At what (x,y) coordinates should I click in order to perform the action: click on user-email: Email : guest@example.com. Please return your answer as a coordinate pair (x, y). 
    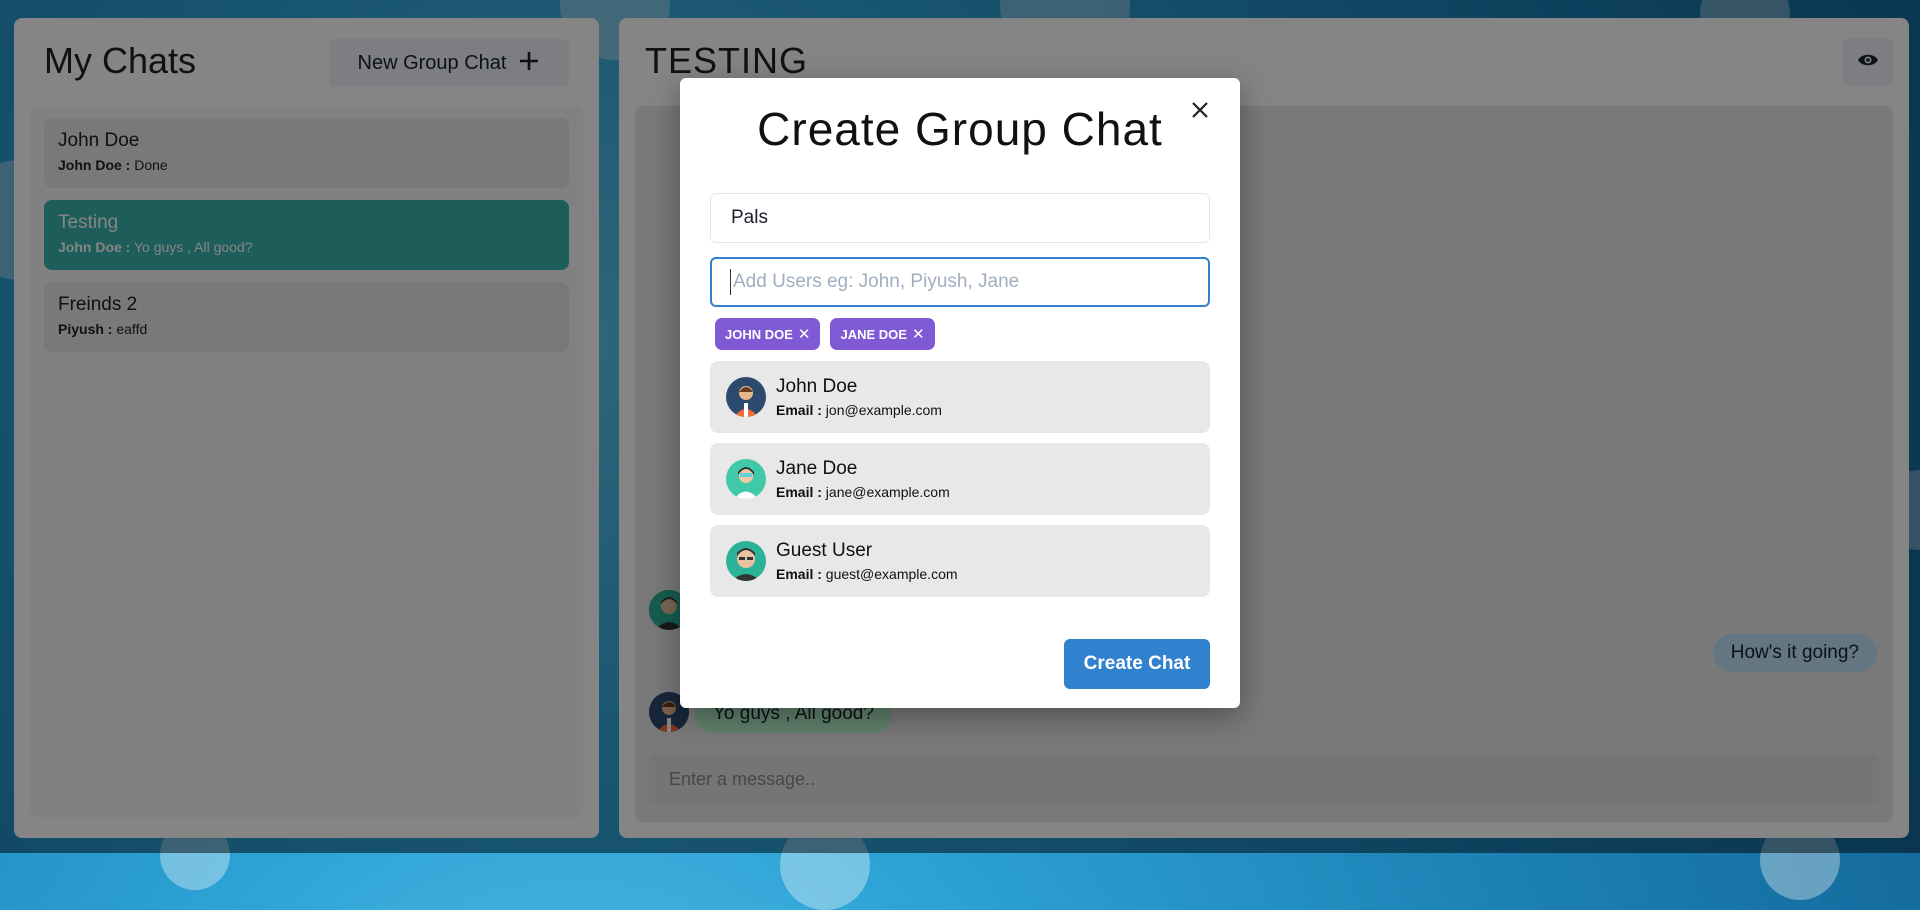
    Looking at the image, I should click on (867, 574).